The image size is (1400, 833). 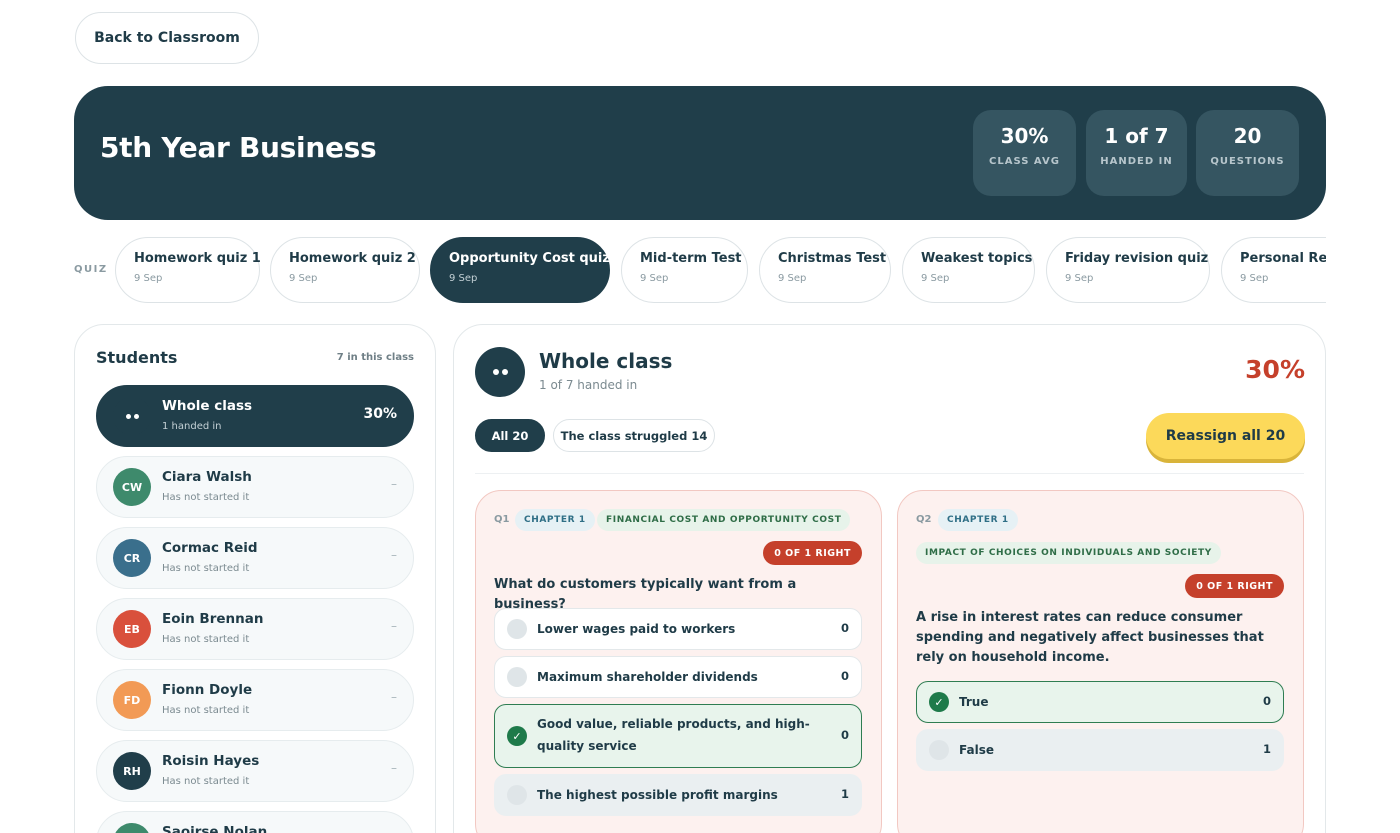 What do you see at coordinates (132, 700) in the screenshot?
I see `avatar: FD` at bounding box center [132, 700].